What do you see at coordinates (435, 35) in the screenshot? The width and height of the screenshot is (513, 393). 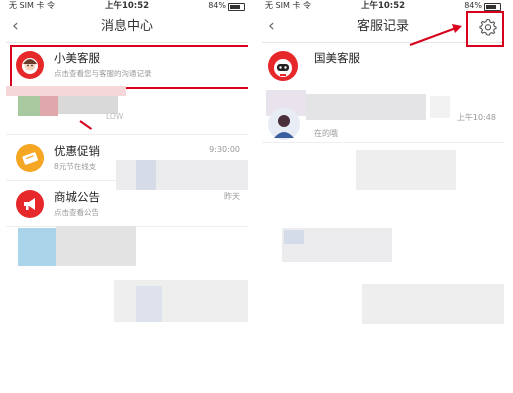 I see `annotation-arrow-gear` at bounding box center [435, 35].